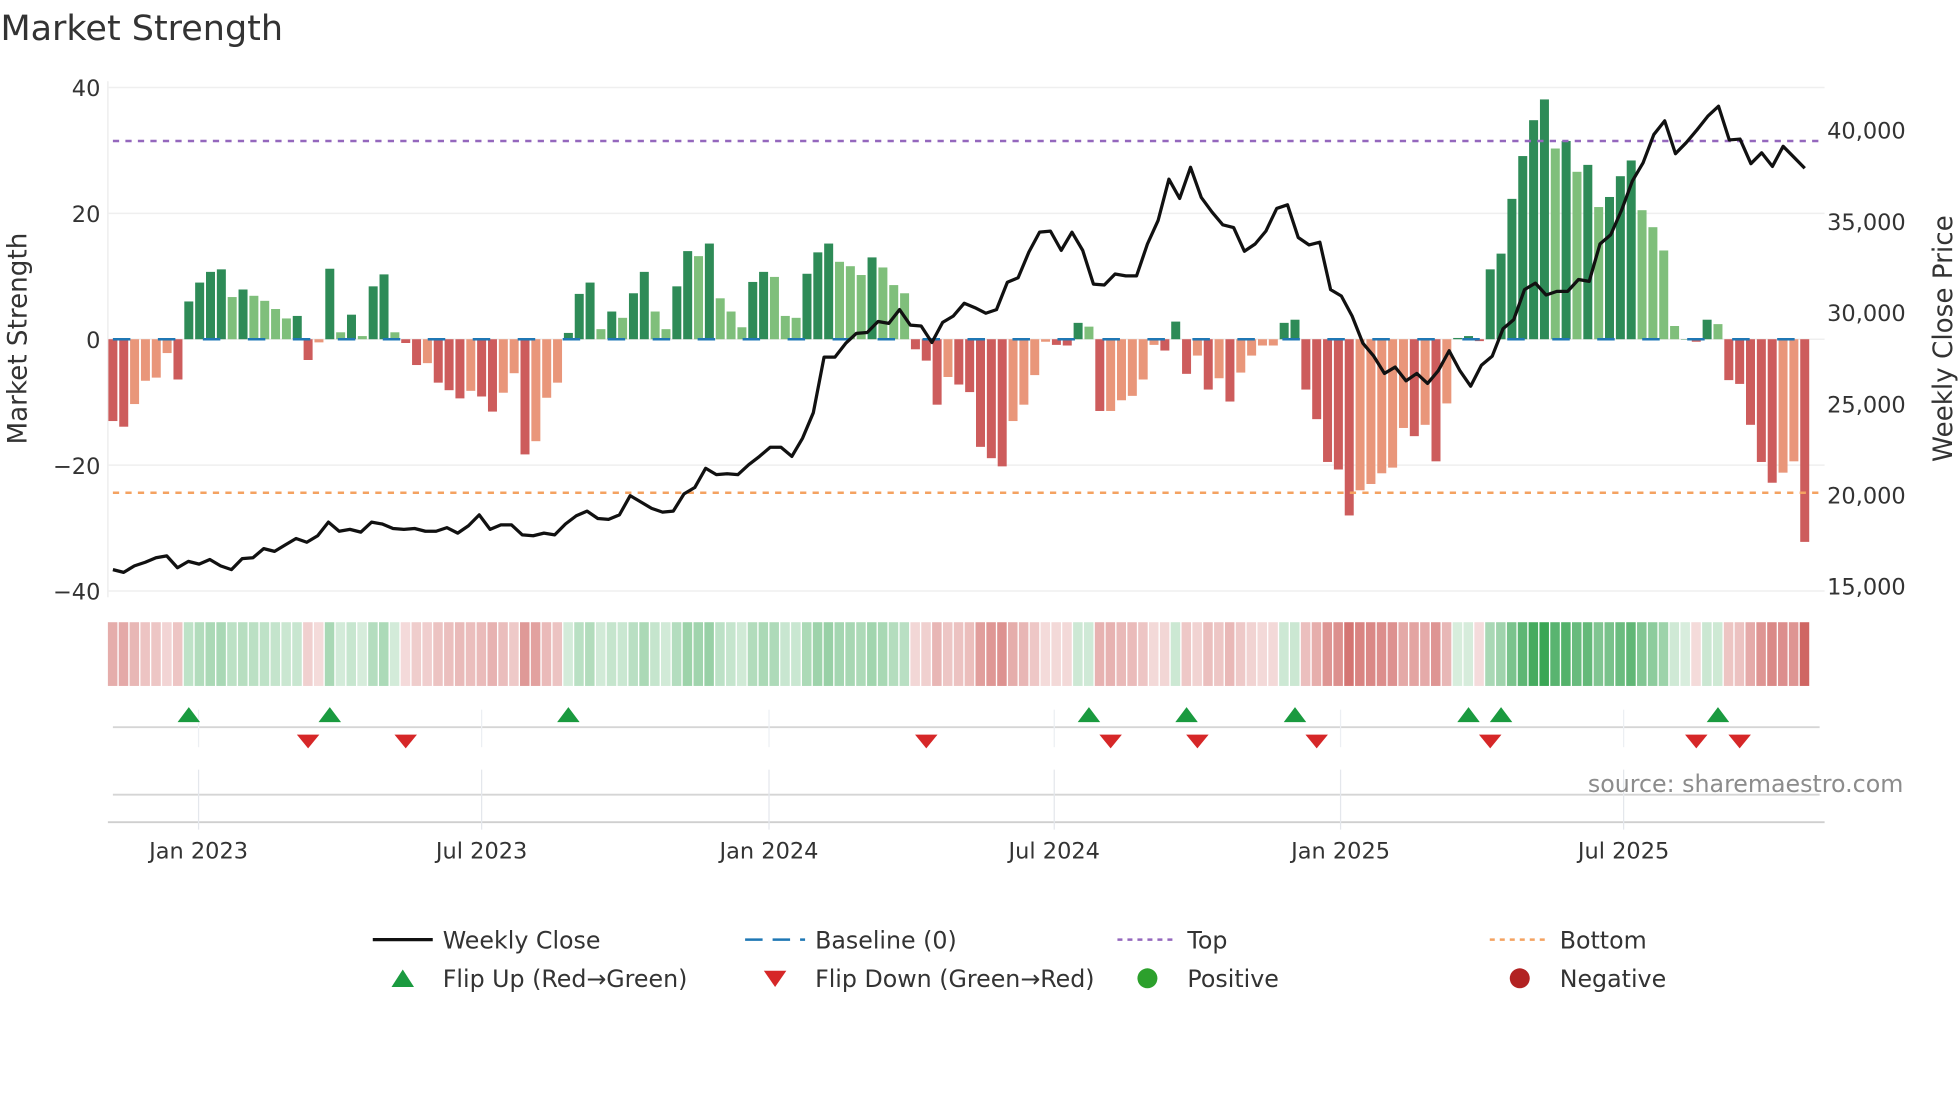 This screenshot has width=1960, height=1102. Describe the element at coordinates (93, 341) in the screenshot. I see `y-tick-label: 0` at that location.